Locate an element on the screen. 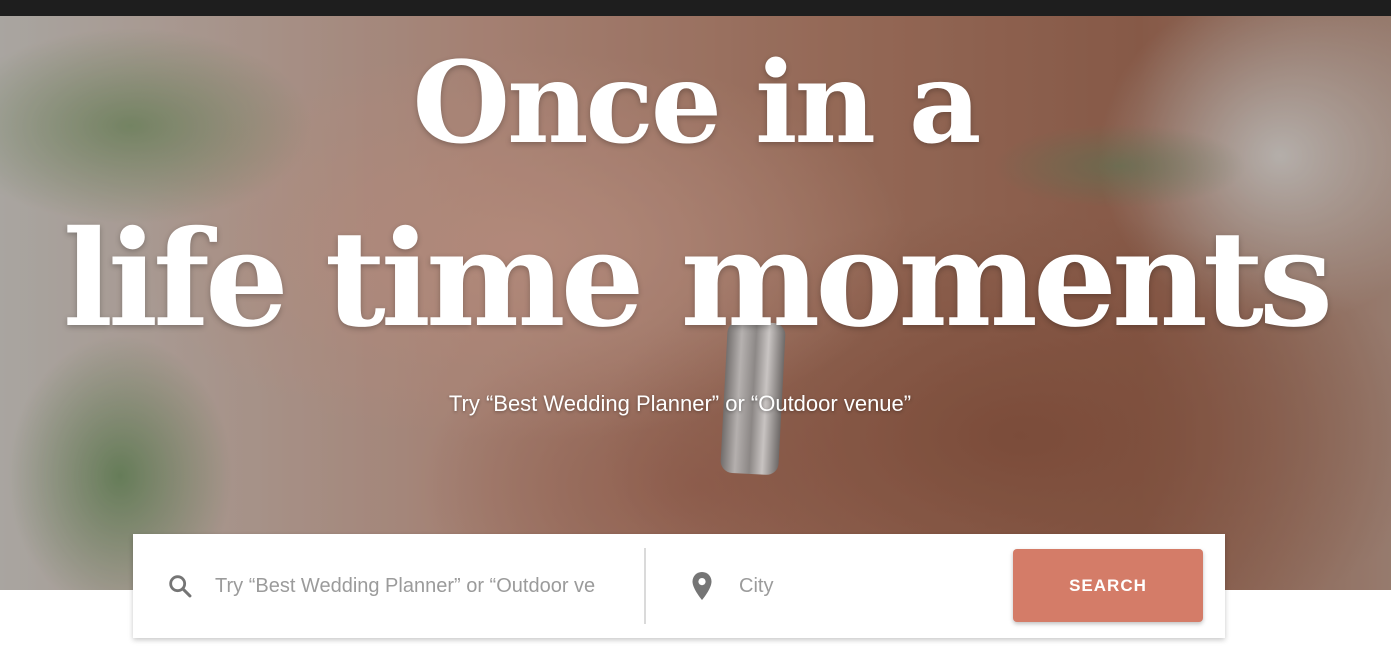 The image size is (1391, 664). top-bar is located at coordinates (695, 8).